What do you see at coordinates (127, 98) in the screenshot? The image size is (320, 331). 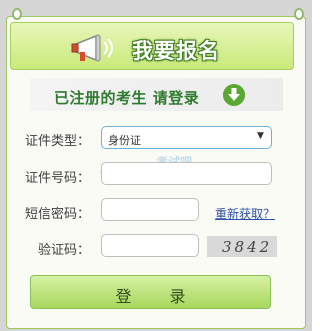 I see `login-banner-text: 已注册的考生 请登录` at bounding box center [127, 98].